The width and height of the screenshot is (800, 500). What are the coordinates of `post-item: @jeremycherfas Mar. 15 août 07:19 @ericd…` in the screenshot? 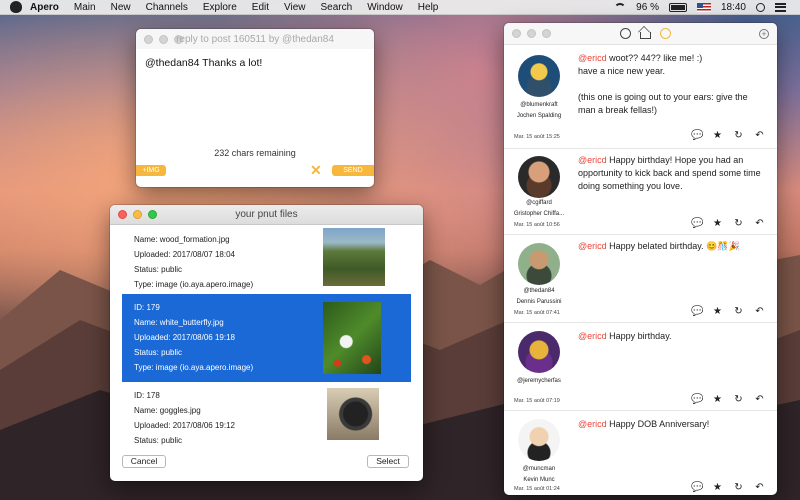 It's located at (640, 367).